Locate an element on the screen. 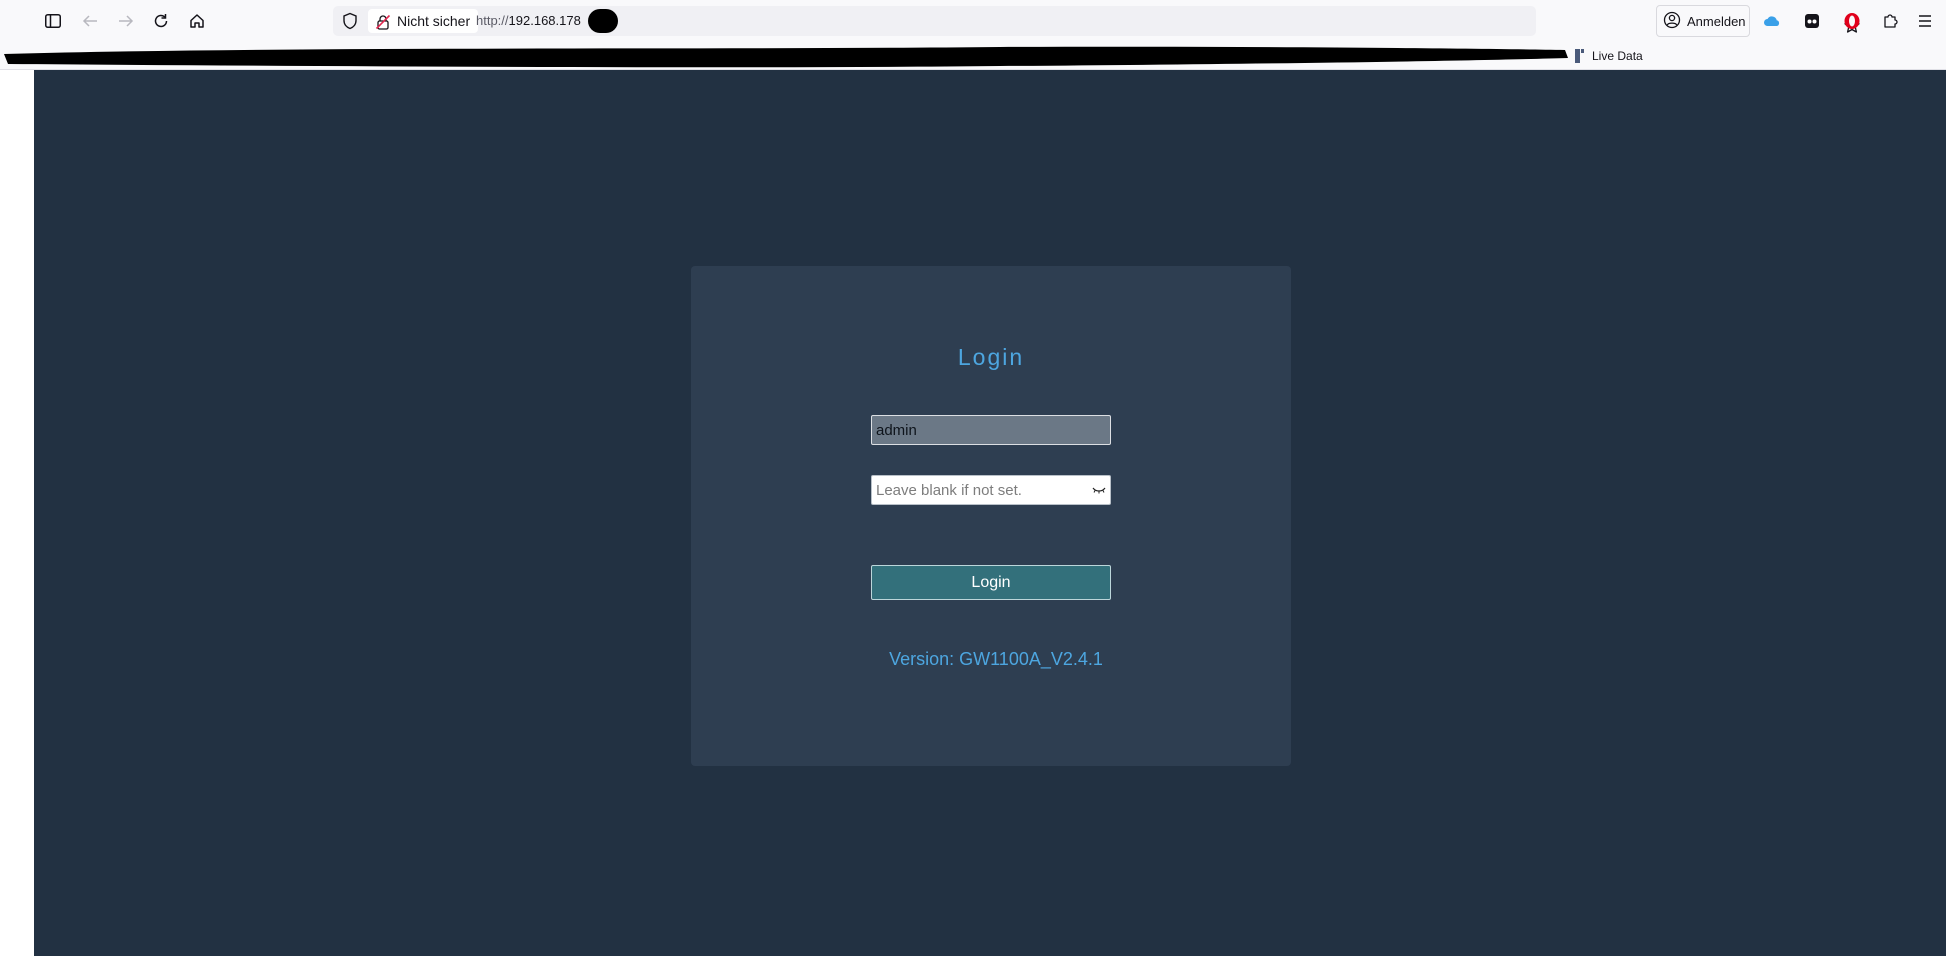 Image resolution: width=1946 pixels, height=956 pixels. page-gutter is located at coordinates (17, 513).